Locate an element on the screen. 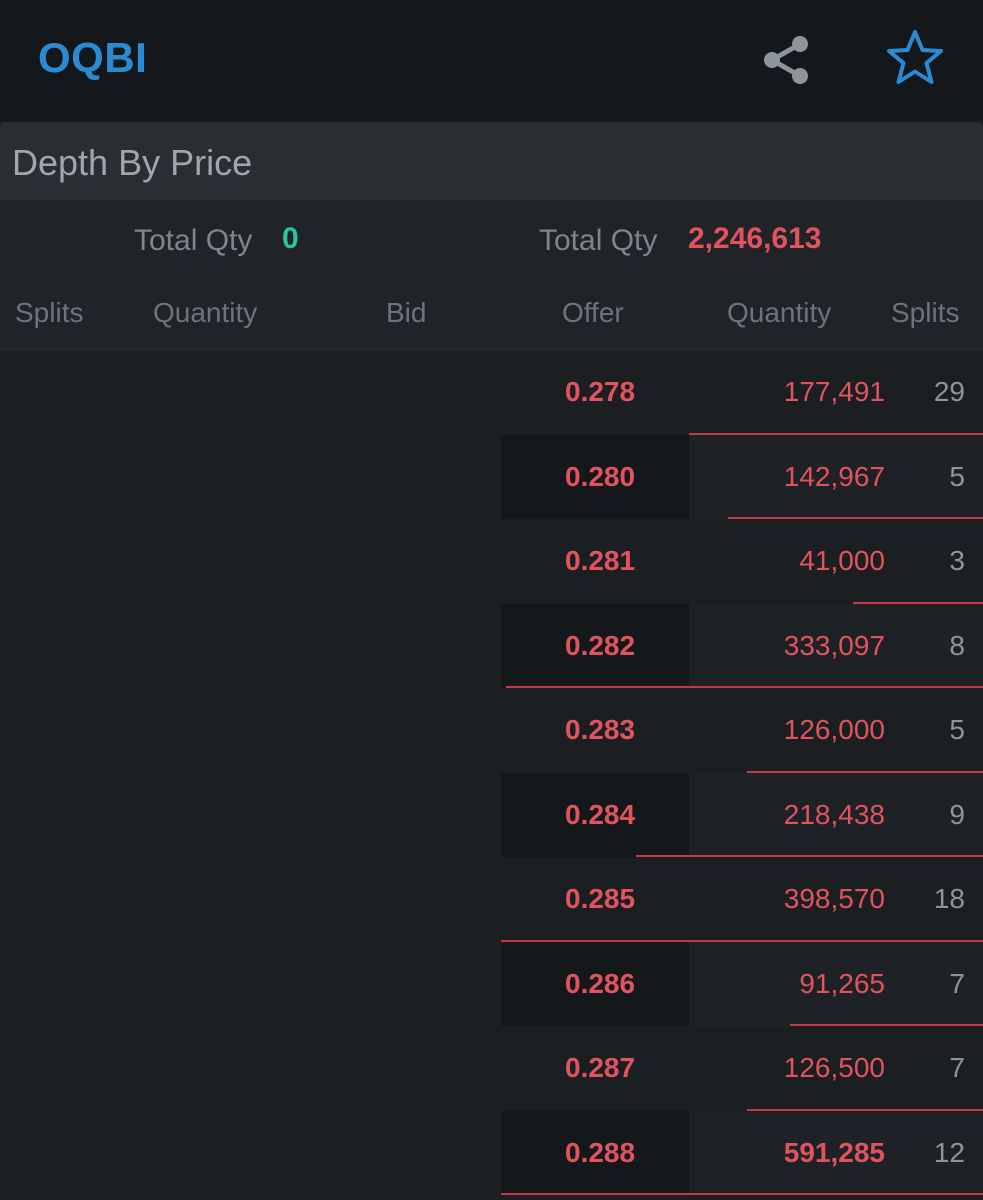 The image size is (983, 1200). offer-quantity: 142,967 is located at coordinates (834, 476).